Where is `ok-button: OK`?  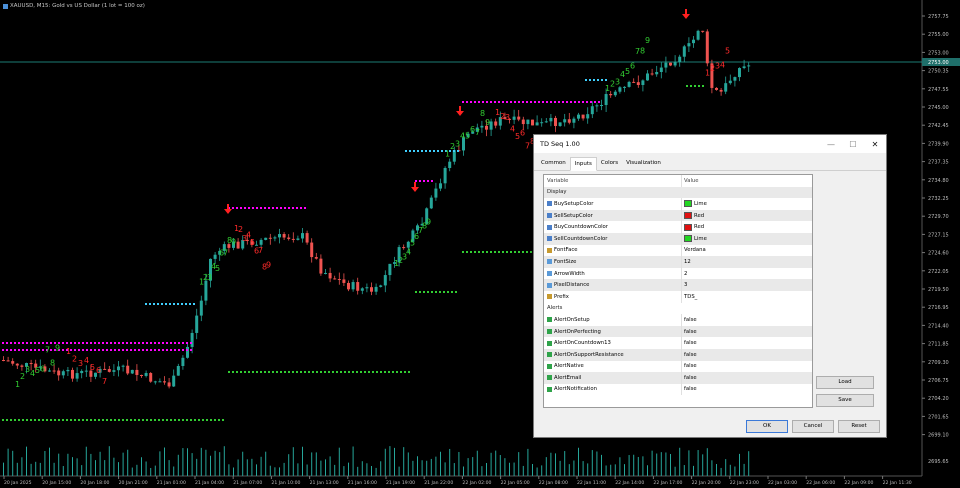
ok-button: OK is located at coordinates (767, 426).